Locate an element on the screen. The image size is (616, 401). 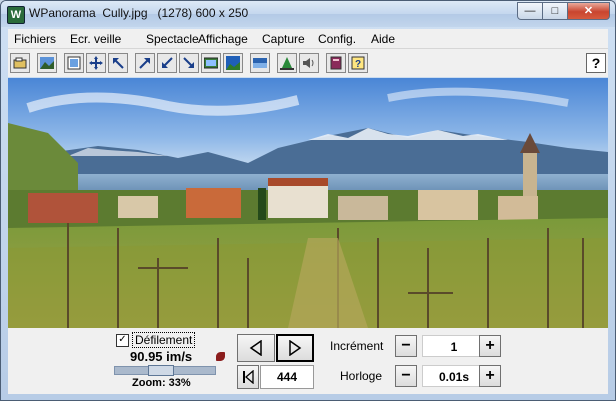
zoom-slider is located at coordinates (165, 370).